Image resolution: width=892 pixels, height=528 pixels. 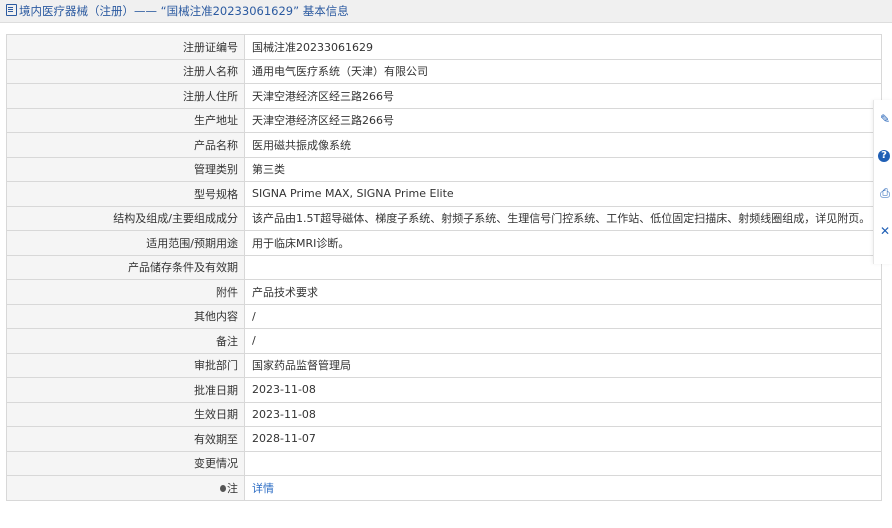 I want to click on floating-toolbar: ✎ ? ⎙ ✕, so click(x=882, y=182).